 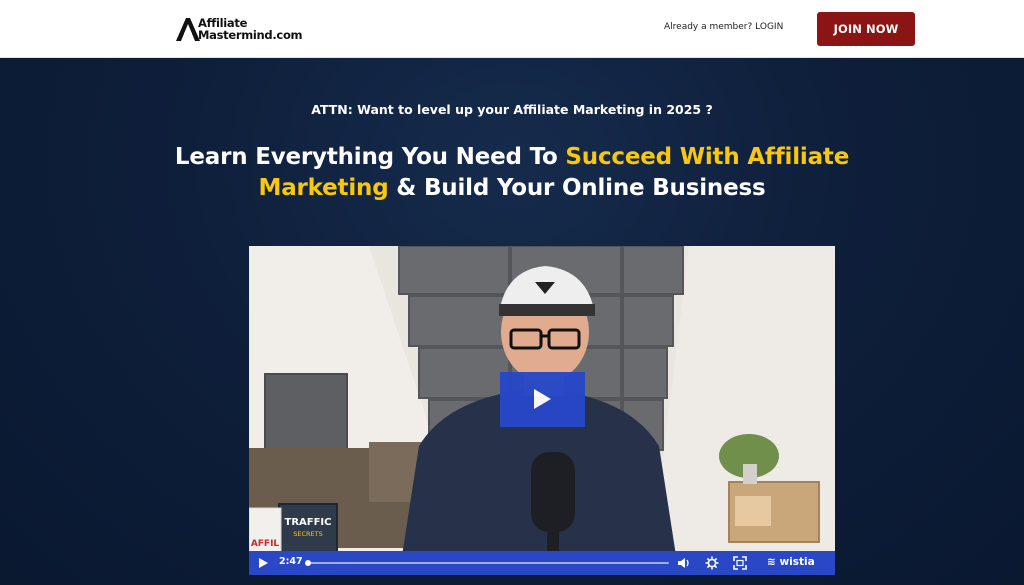 I want to click on wistia-brand-text: wistia, so click(x=797, y=562).